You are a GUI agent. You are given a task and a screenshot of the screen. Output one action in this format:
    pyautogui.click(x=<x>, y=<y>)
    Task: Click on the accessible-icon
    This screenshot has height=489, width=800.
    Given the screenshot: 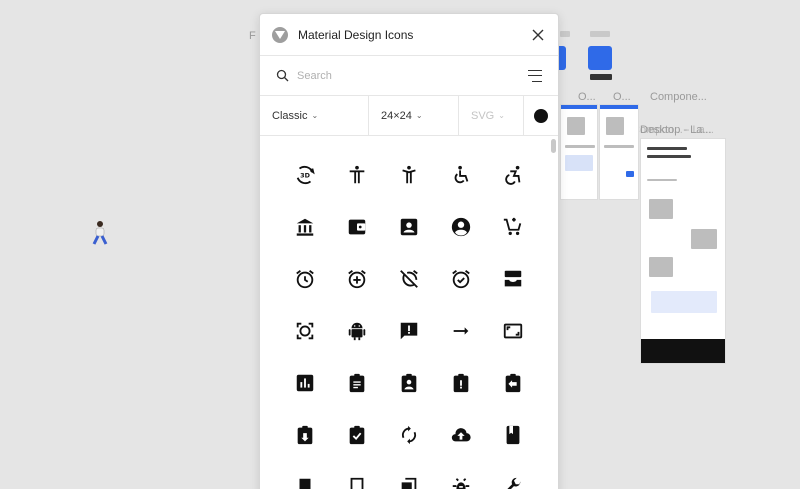 What is the action you would take?
    pyautogui.click(x=461, y=174)
    